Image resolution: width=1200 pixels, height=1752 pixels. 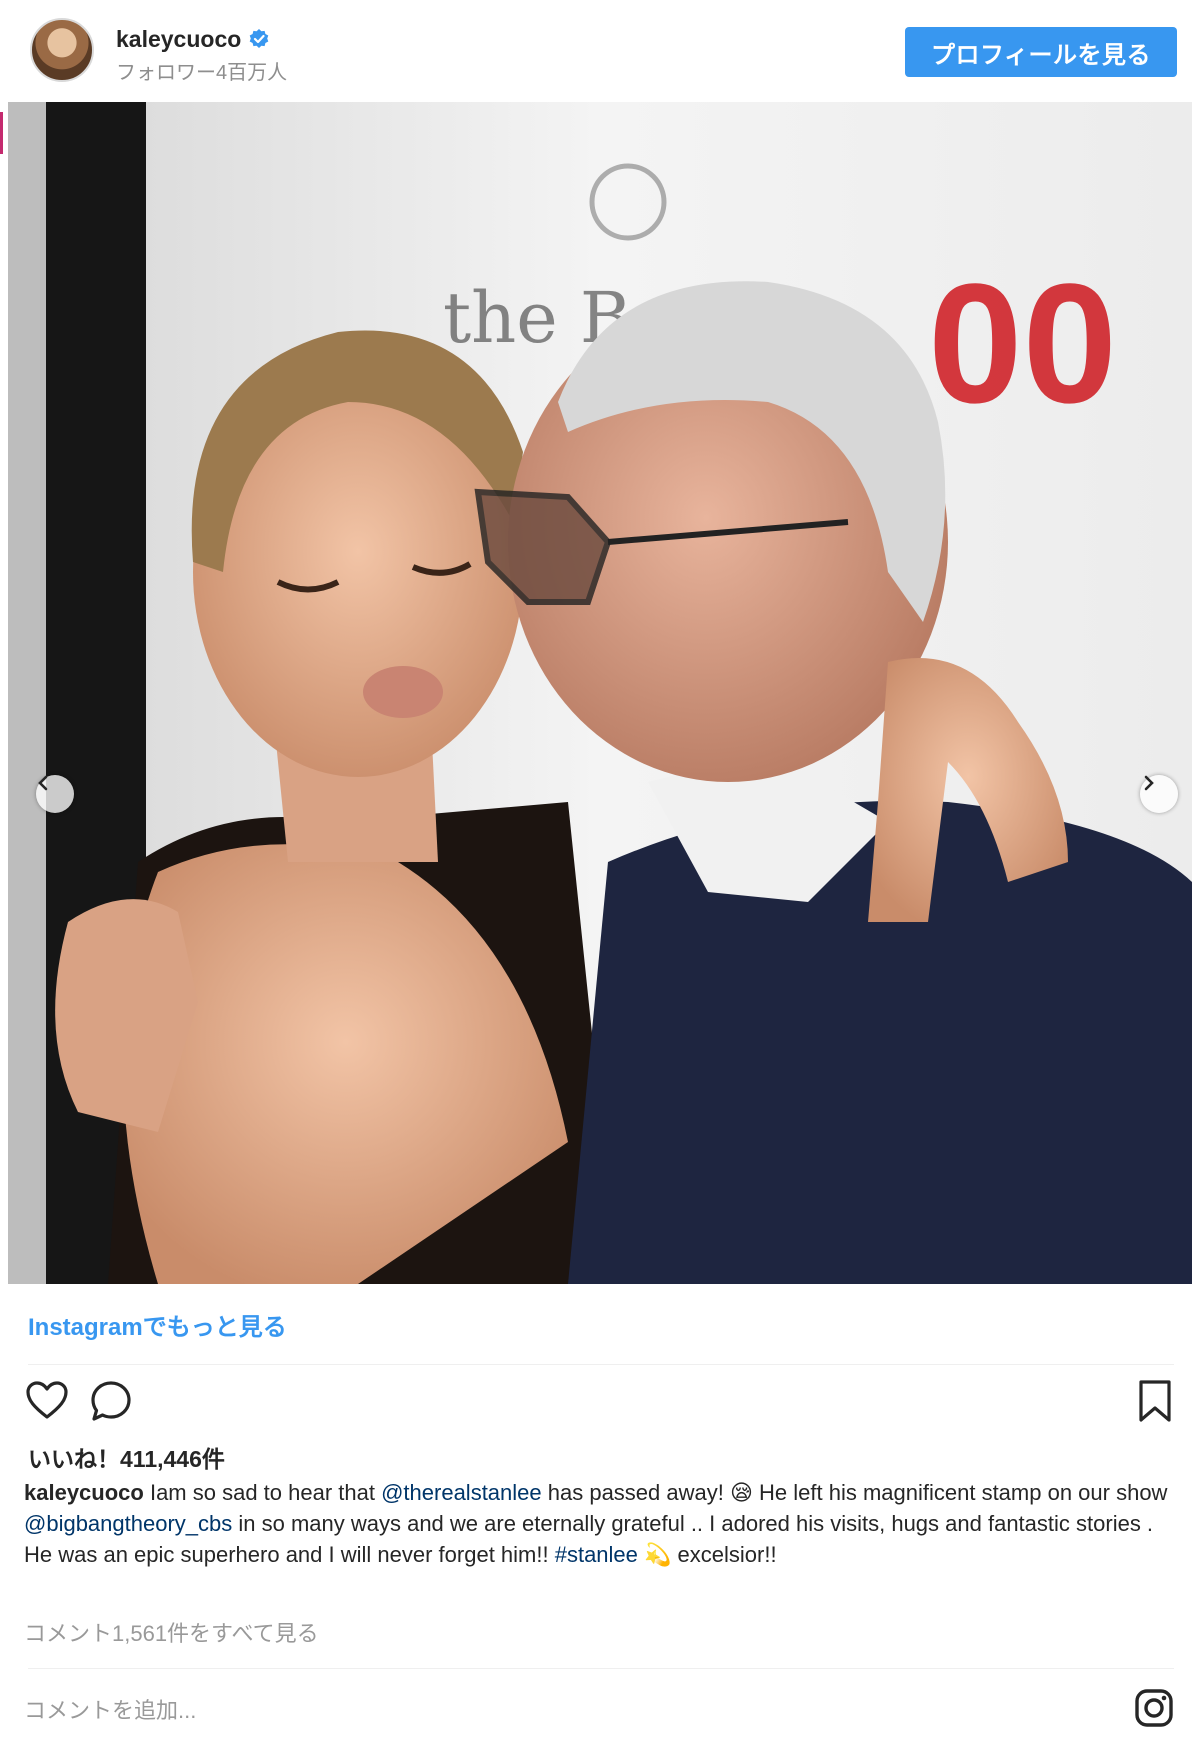 I want to click on like-count: いいね！411,446件, so click(x=126, y=1457).